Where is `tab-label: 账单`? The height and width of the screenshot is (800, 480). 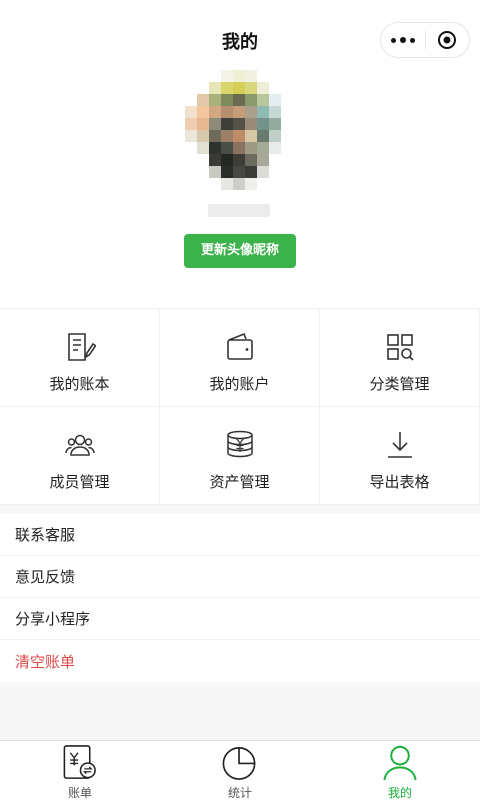 tab-label: 账单 is located at coordinates (79, 793).